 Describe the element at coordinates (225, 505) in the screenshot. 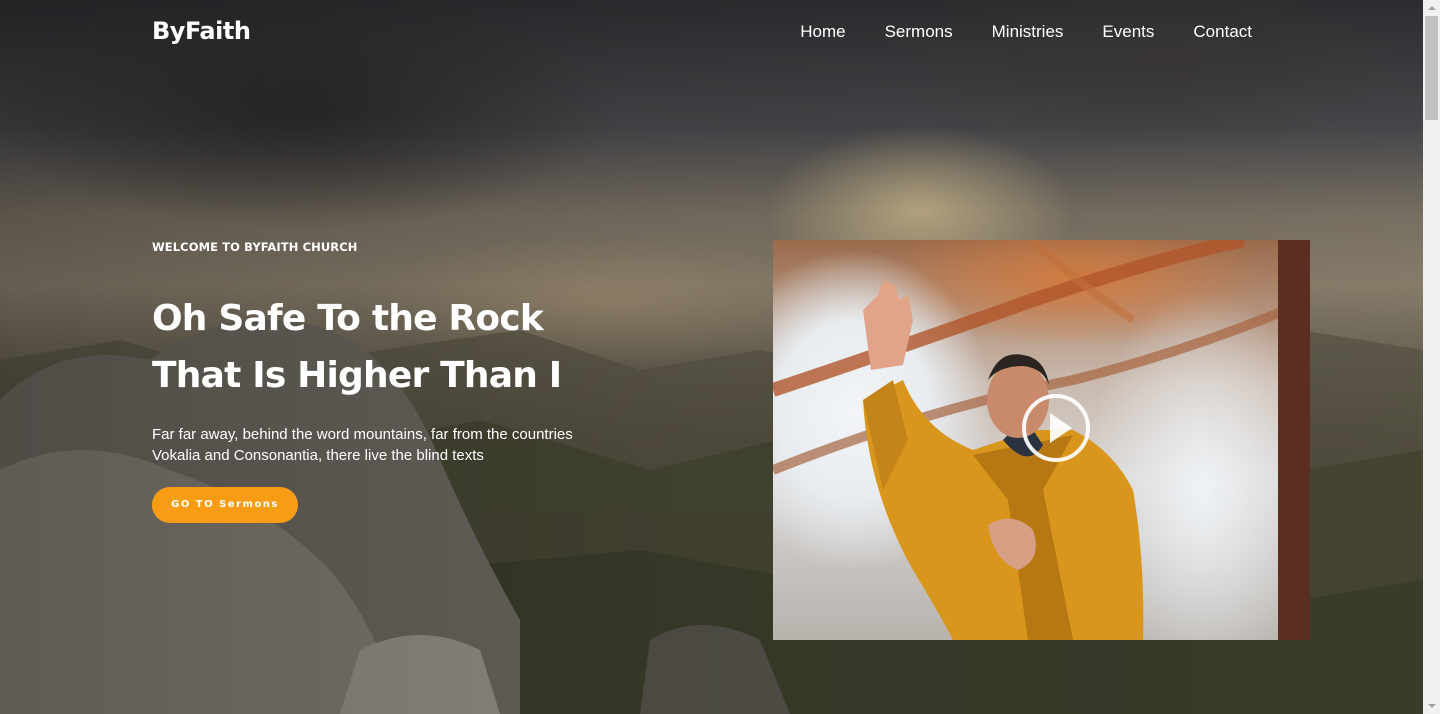

I see `go-to-sermons-button: GO TO Sermons` at that location.